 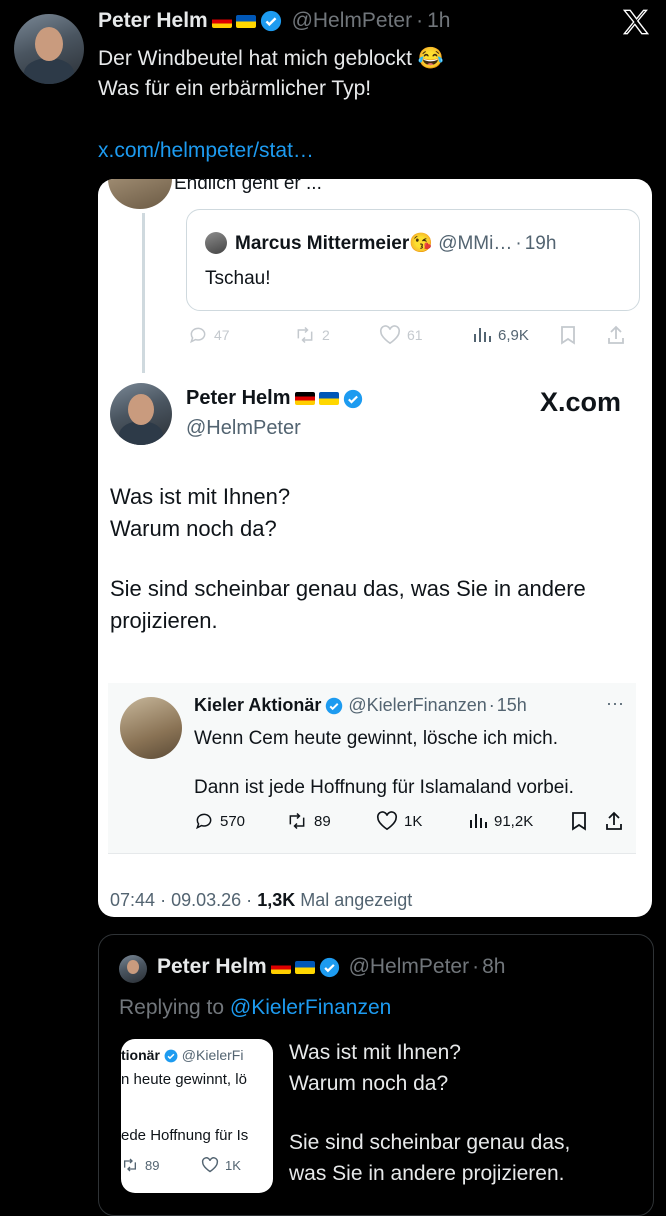 What do you see at coordinates (310, 1007) in the screenshot?
I see `replying-to-handle: @KielerFinanzen` at bounding box center [310, 1007].